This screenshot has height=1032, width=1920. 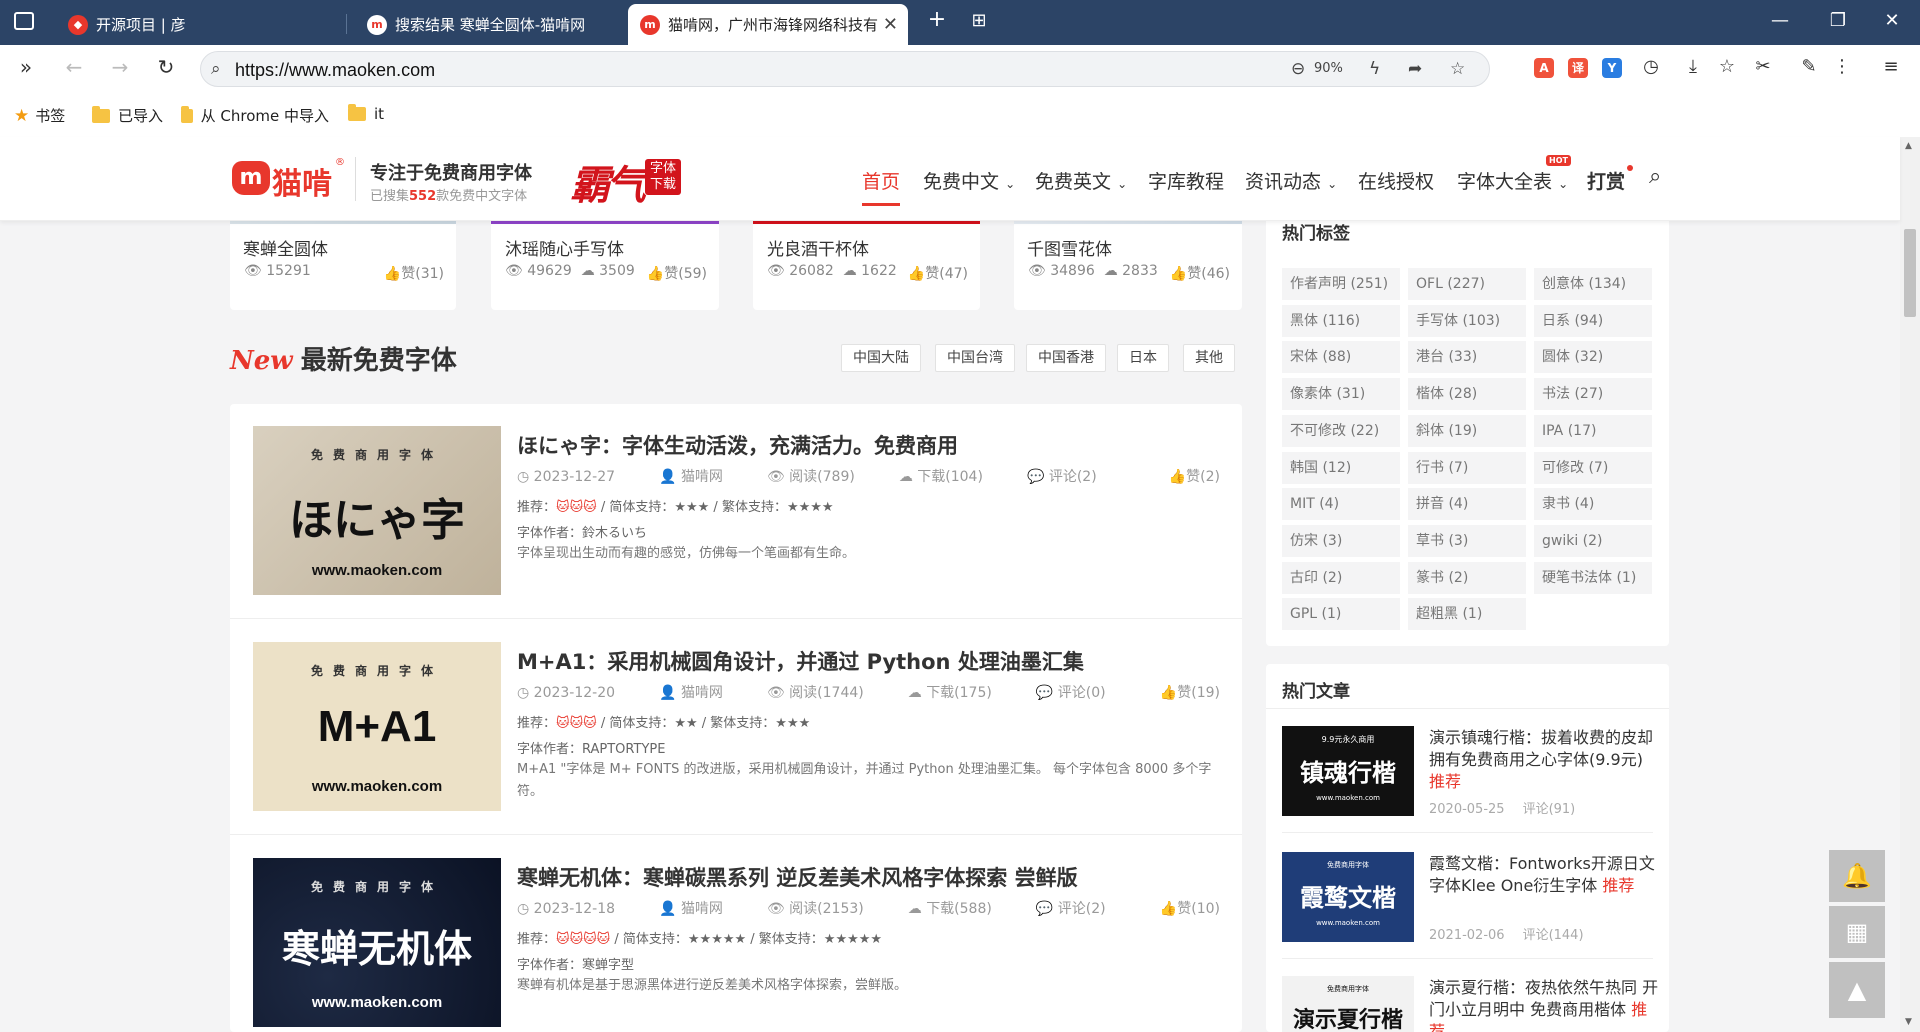 What do you see at coordinates (1341, 394) in the screenshot?
I see `tag-chip: 像素体 (31)` at bounding box center [1341, 394].